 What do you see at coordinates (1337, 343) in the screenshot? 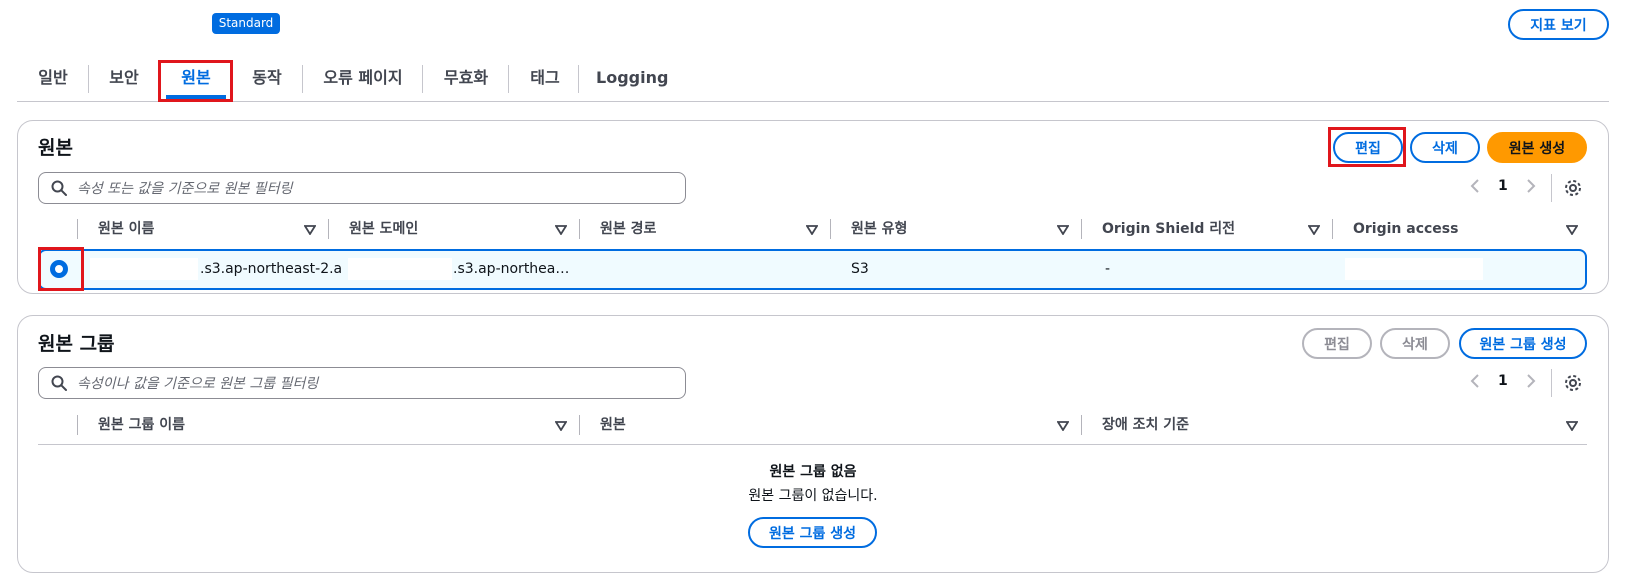
I see `origin-group-edit-button: 편집` at bounding box center [1337, 343].